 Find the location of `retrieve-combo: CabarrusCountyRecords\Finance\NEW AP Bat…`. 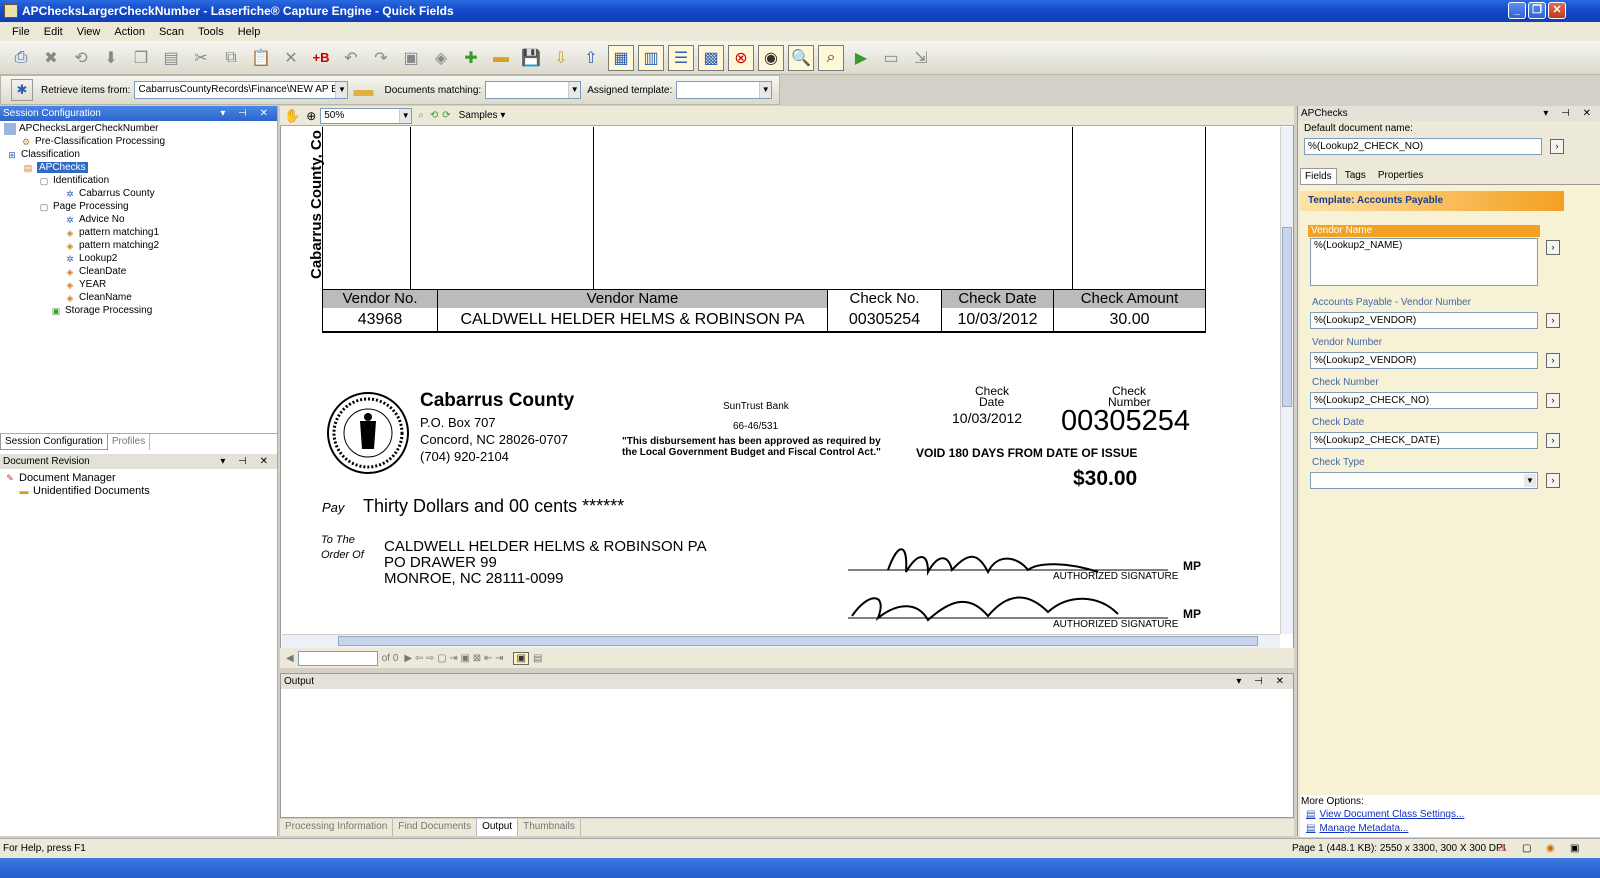

retrieve-combo: CabarrusCountyRecords\Finance\NEW AP Bat… is located at coordinates (241, 90).